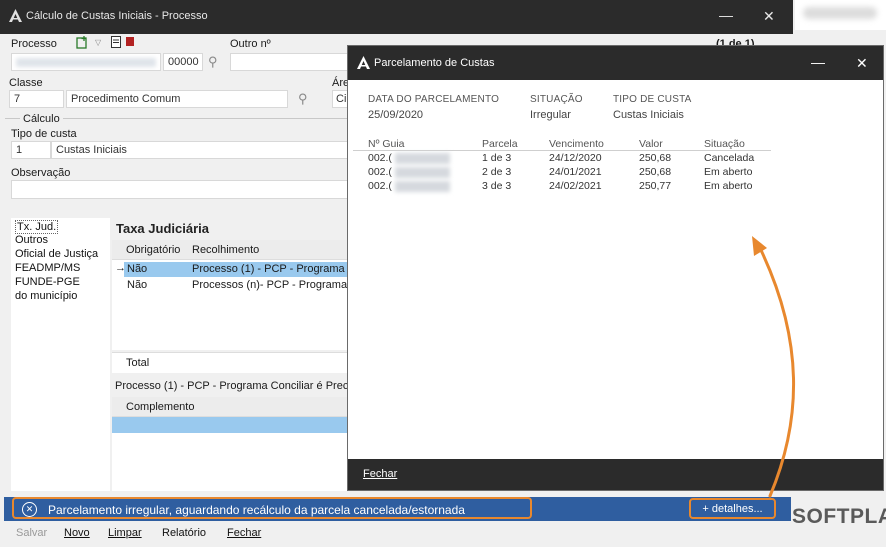 The image size is (886, 547). What do you see at coordinates (117, 16) in the screenshot?
I see `window-title: Cálculo de Custas Iniciais - Processo` at bounding box center [117, 16].